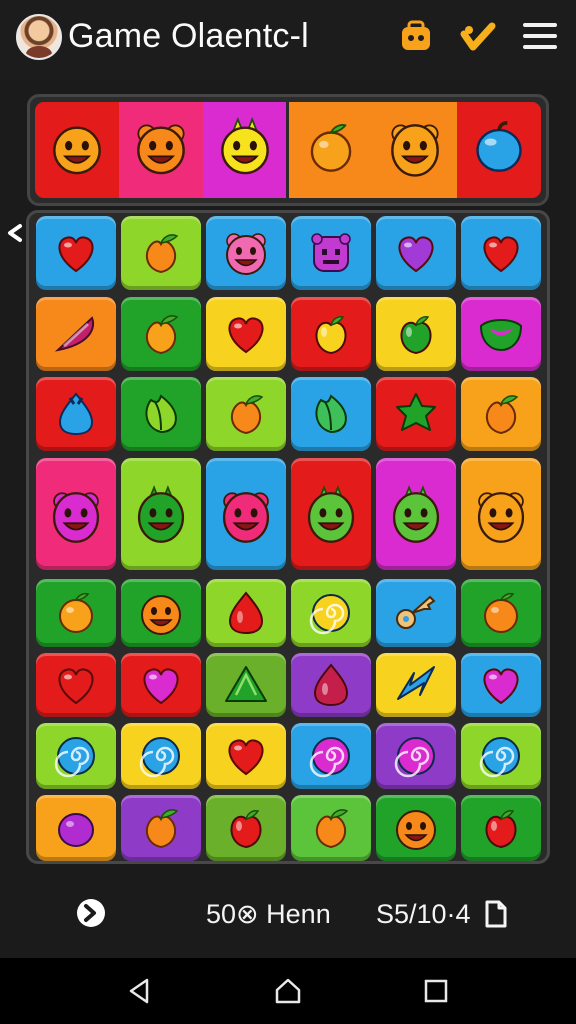 The width and height of the screenshot is (576, 1024). What do you see at coordinates (540, 36) in the screenshot?
I see `hamburger-menu-icon` at bounding box center [540, 36].